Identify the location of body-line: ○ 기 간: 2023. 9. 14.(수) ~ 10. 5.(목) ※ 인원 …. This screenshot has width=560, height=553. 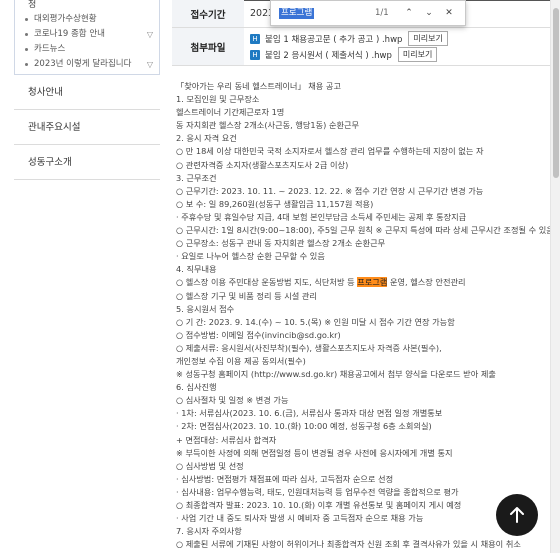
(315, 321).